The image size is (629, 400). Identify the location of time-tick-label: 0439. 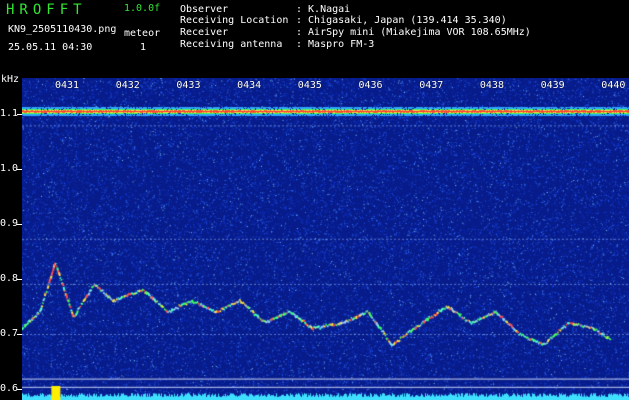
(552, 85).